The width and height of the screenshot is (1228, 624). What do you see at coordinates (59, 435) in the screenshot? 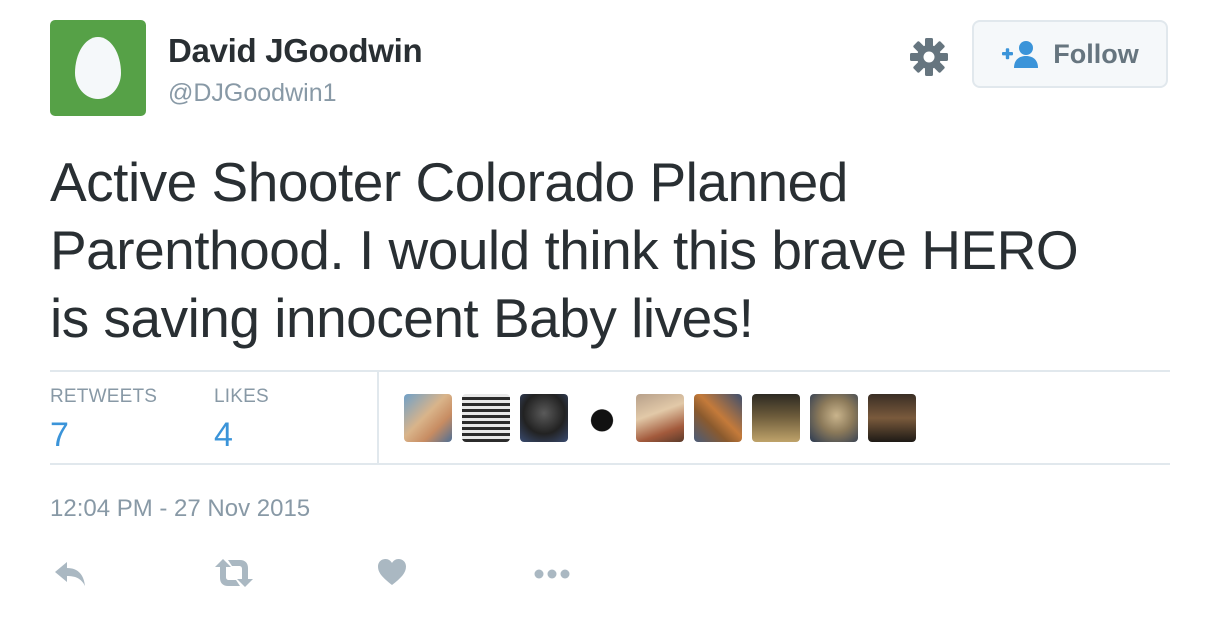
I see `retweets-count: 7` at bounding box center [59, 435].